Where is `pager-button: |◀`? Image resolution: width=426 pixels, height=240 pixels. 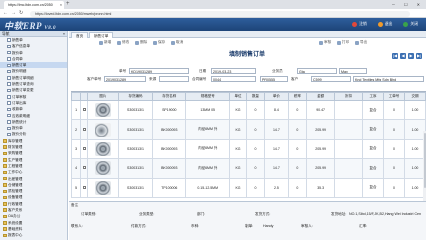
pager-button: |◀ is located at coordinates (395, 56).